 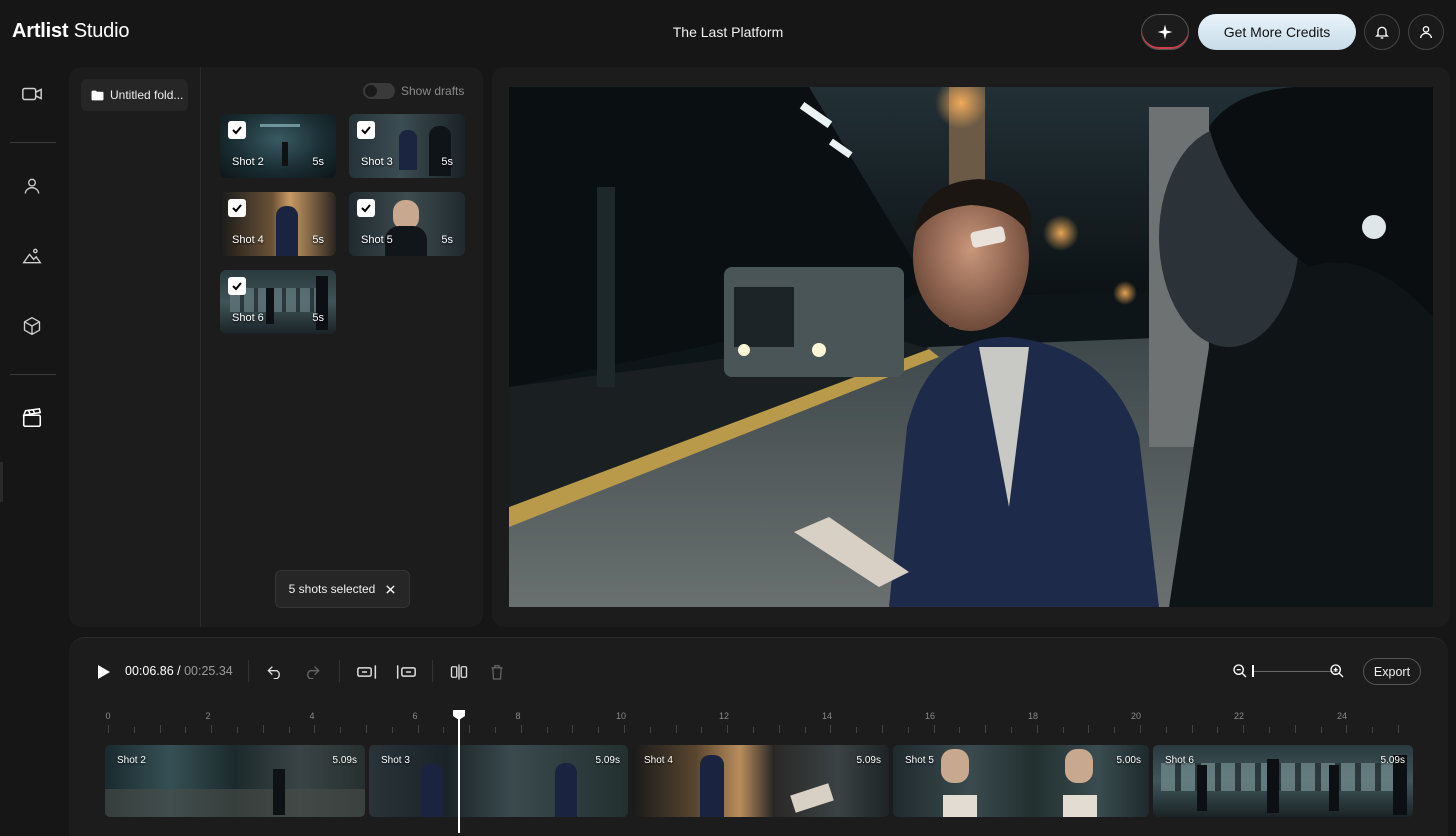 I want to click on zoom-out-button, so click(x=1240, y=671).